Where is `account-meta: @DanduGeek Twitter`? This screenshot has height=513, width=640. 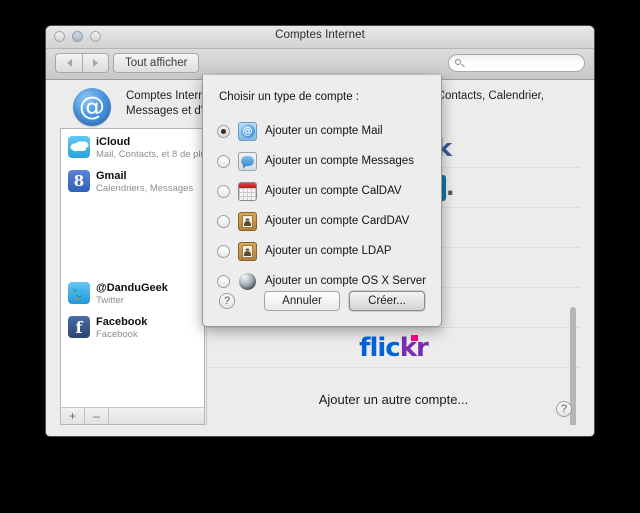
account-meta: @DanduGeek Twitter is located at coordinates (132, 294).